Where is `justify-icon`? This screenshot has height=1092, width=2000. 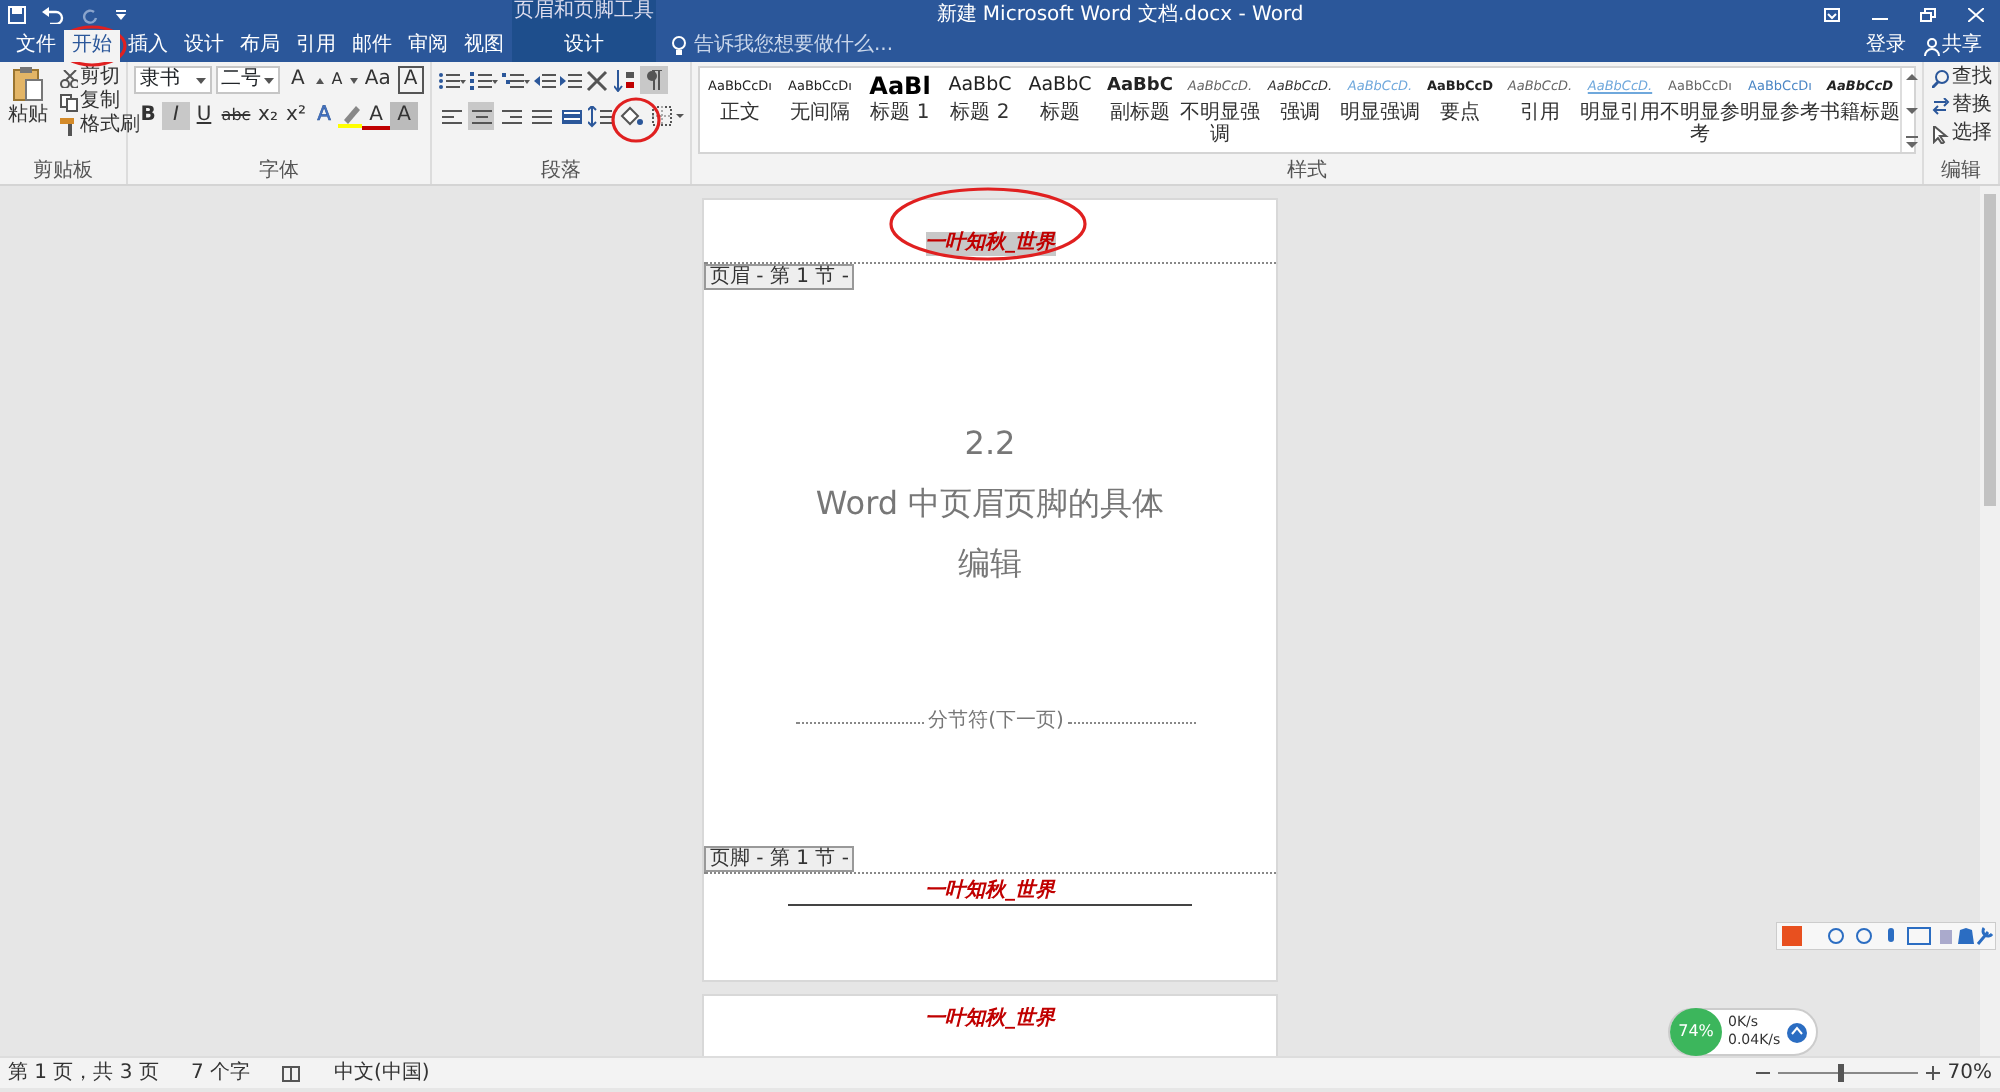 justify-icon is located at coordinates (541, 116).